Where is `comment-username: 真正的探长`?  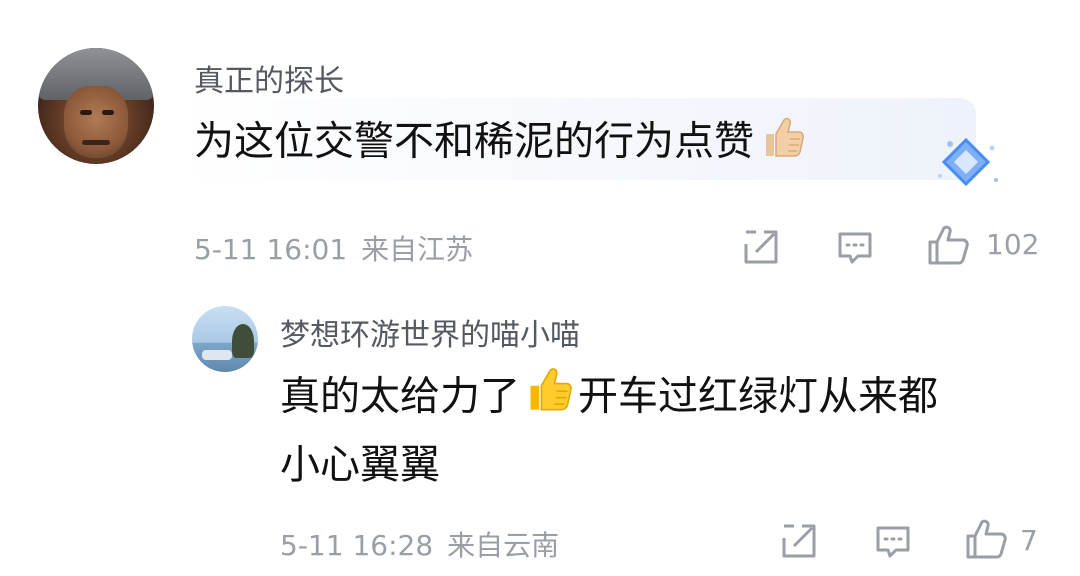 comment-username: 真正的探长 is located at coordinates (269, 78).